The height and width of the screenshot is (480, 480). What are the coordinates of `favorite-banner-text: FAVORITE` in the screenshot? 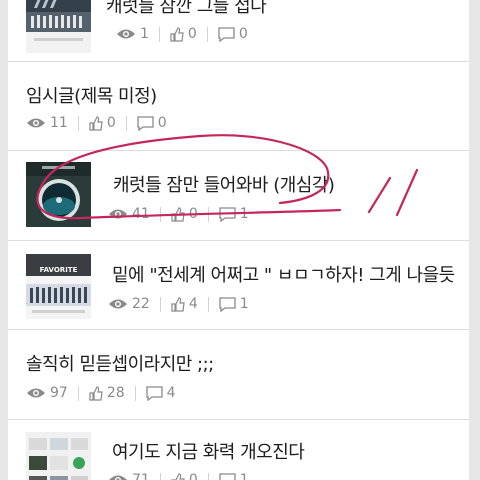 It's located at (59, 270).